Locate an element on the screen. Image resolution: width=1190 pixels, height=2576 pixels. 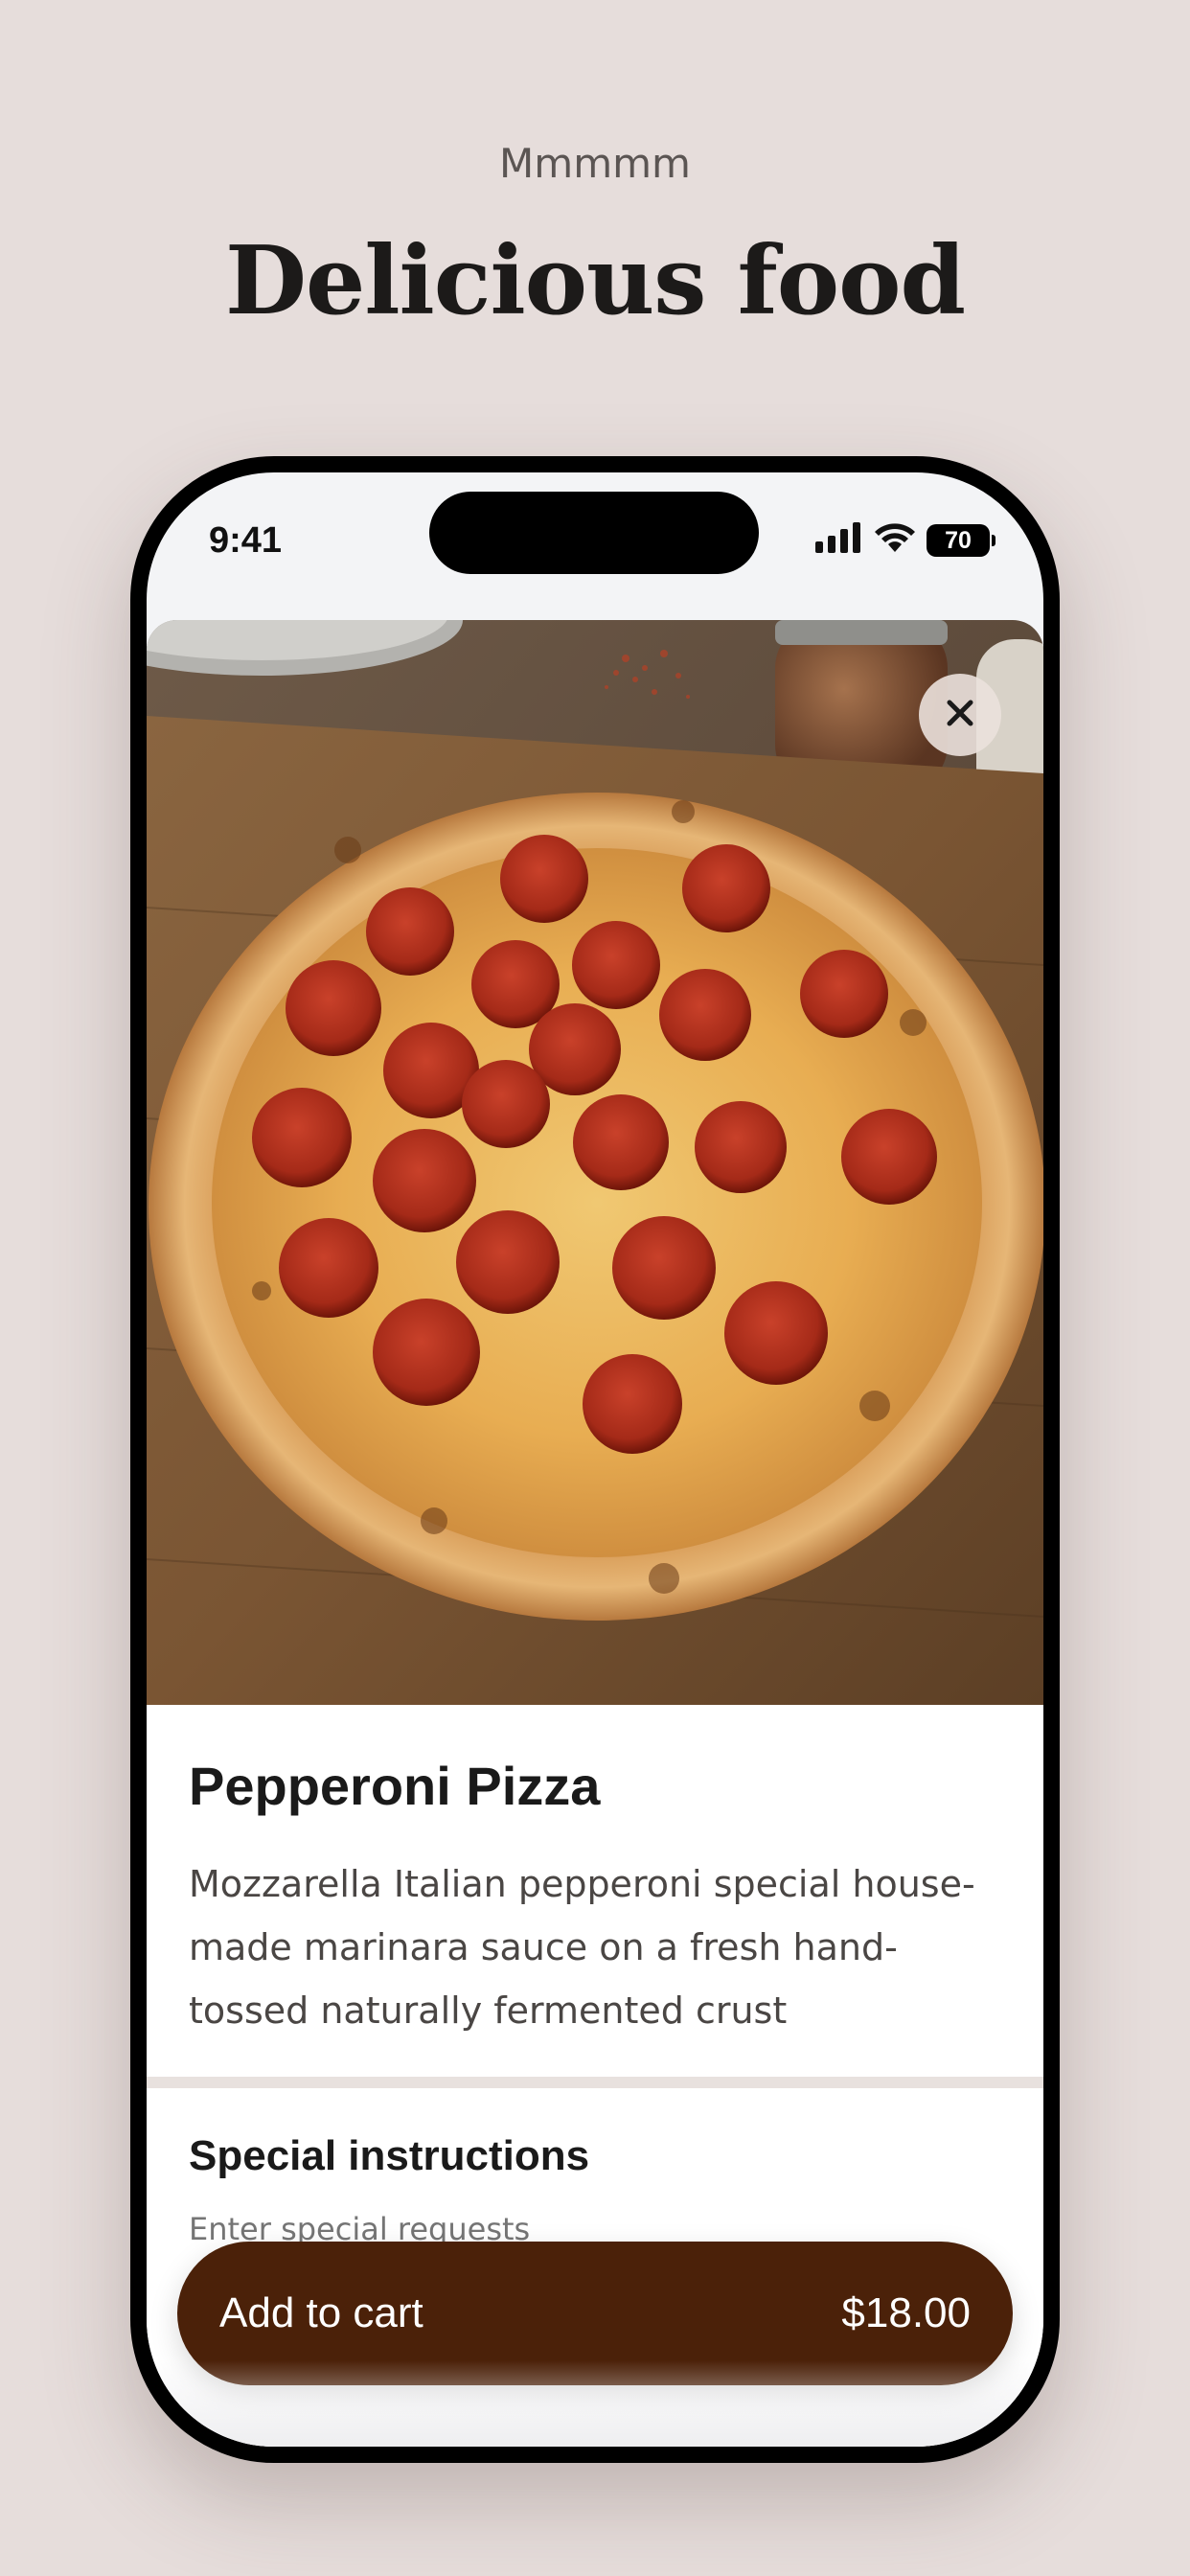
status-icons: 70 is located at coordinates (905, 540).